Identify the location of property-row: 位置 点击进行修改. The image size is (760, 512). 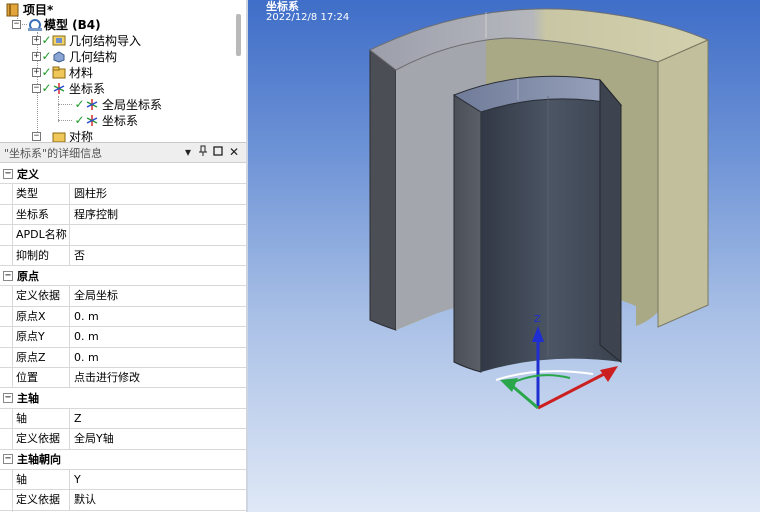
(123, 378).